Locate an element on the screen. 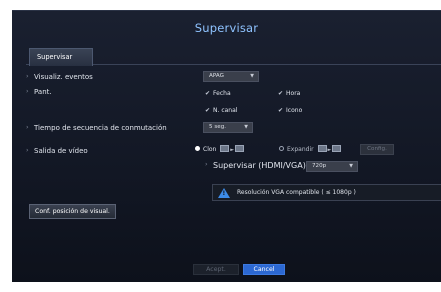 Image resolution: width=441 pixels, height=292 pixels. warning-icon: ! is located at coordinates (224, 193).